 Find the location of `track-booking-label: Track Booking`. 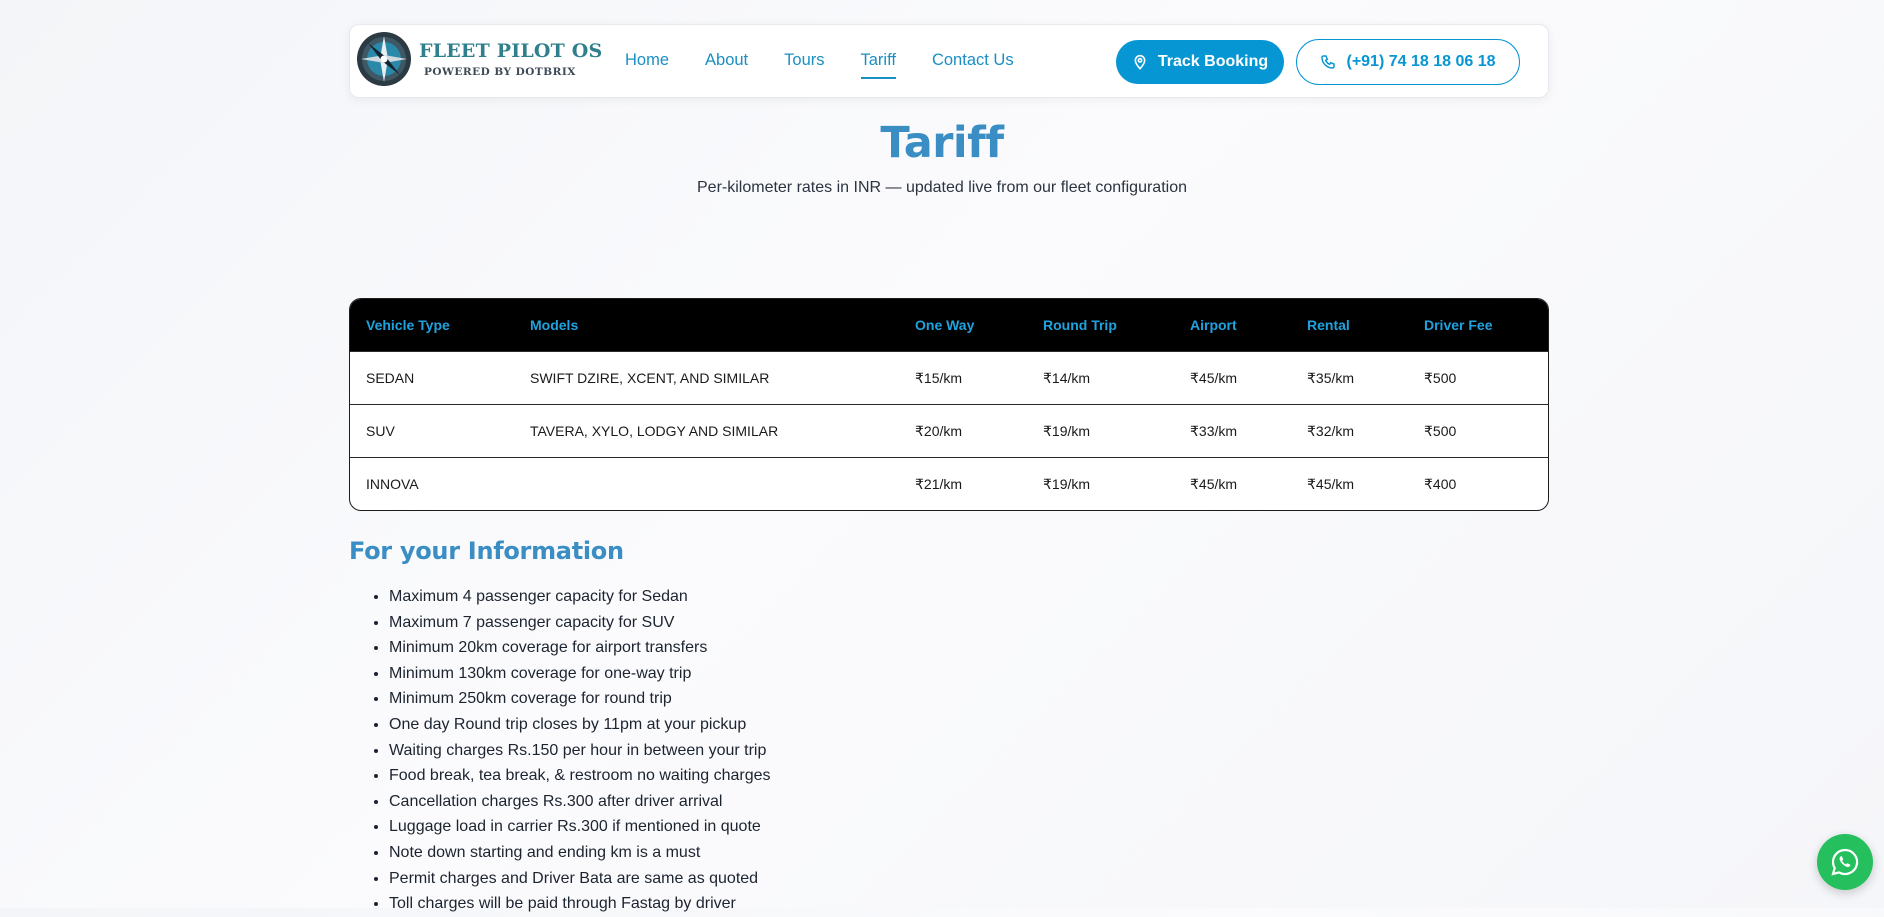

track-booking-label: Track Booking is located at coordinates (1213, 61).